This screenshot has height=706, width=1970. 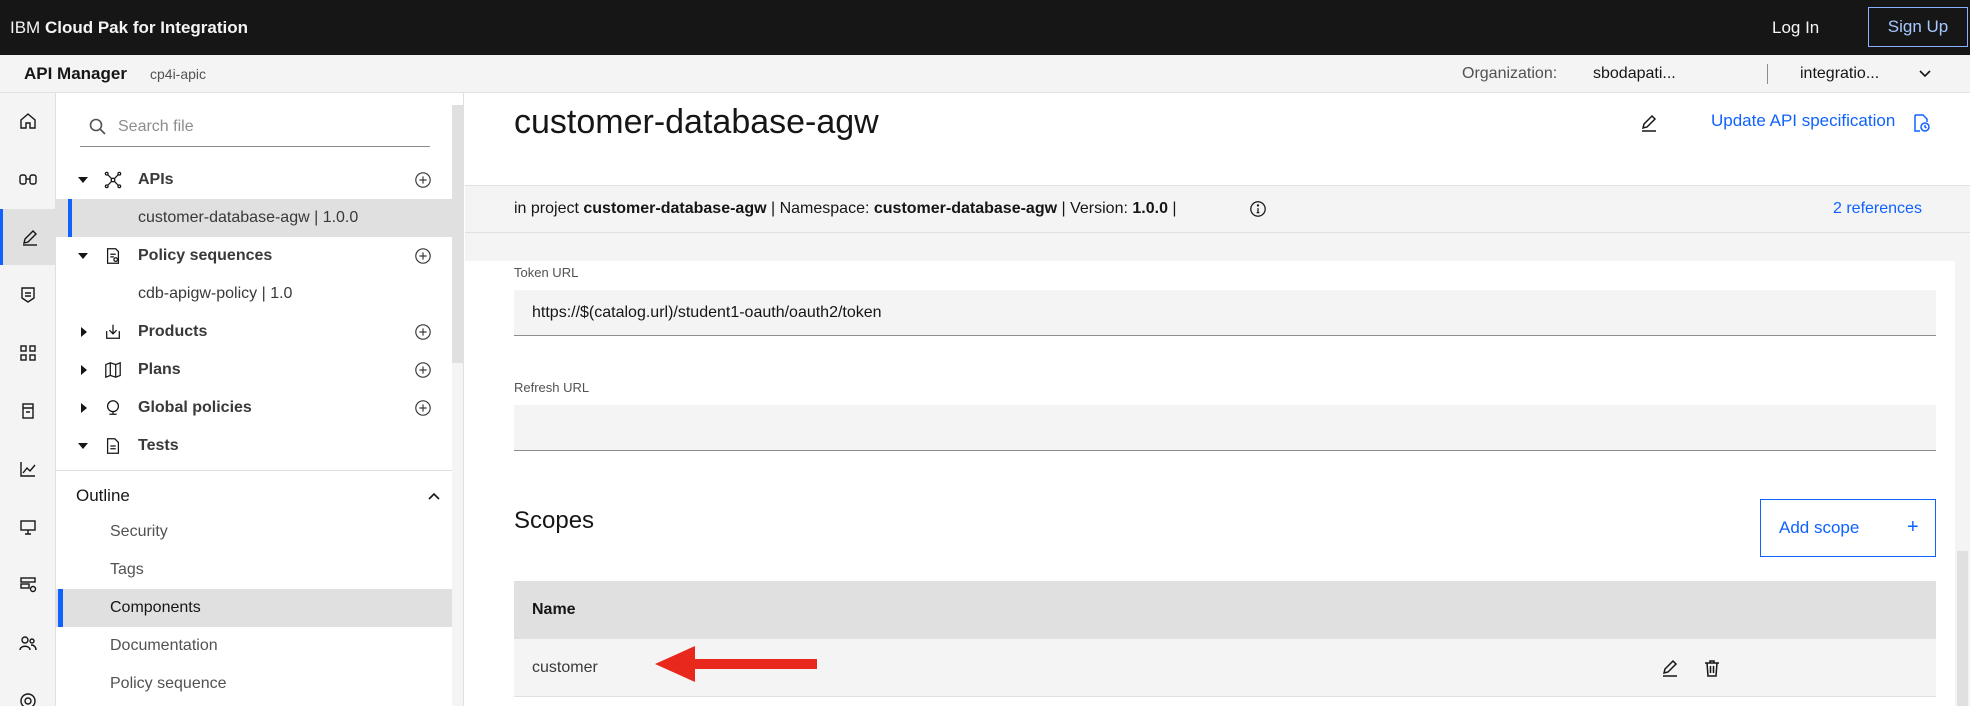 I want to click on members-icon, so click(x=28, y=643).